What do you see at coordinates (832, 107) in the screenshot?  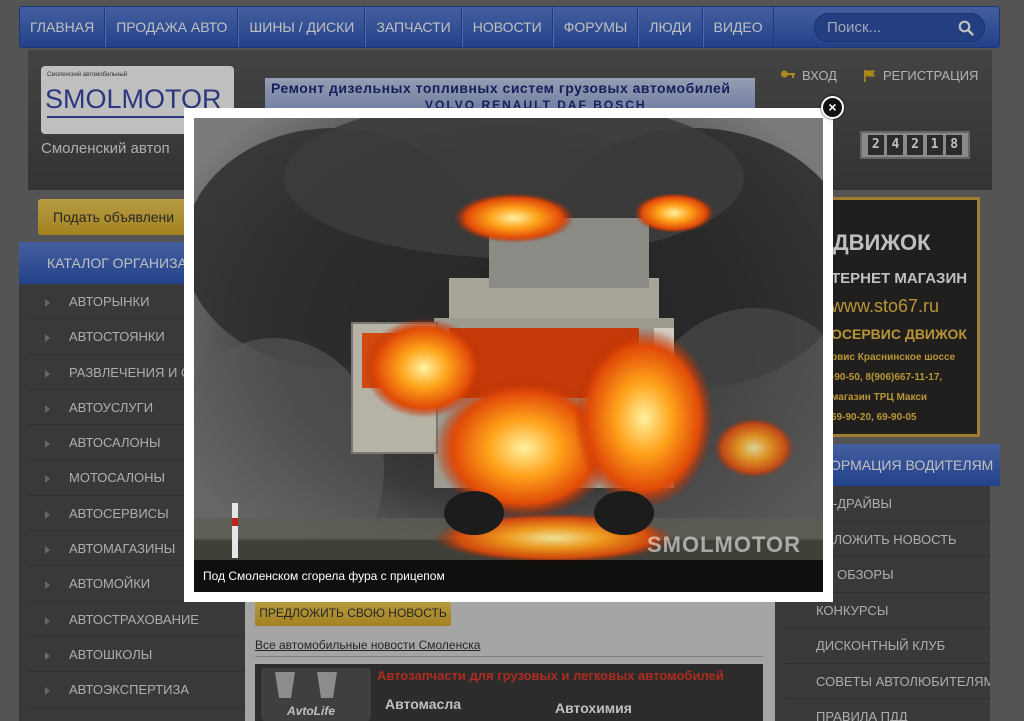 I see `close-icon: ×` at bounding box center [832, 107].